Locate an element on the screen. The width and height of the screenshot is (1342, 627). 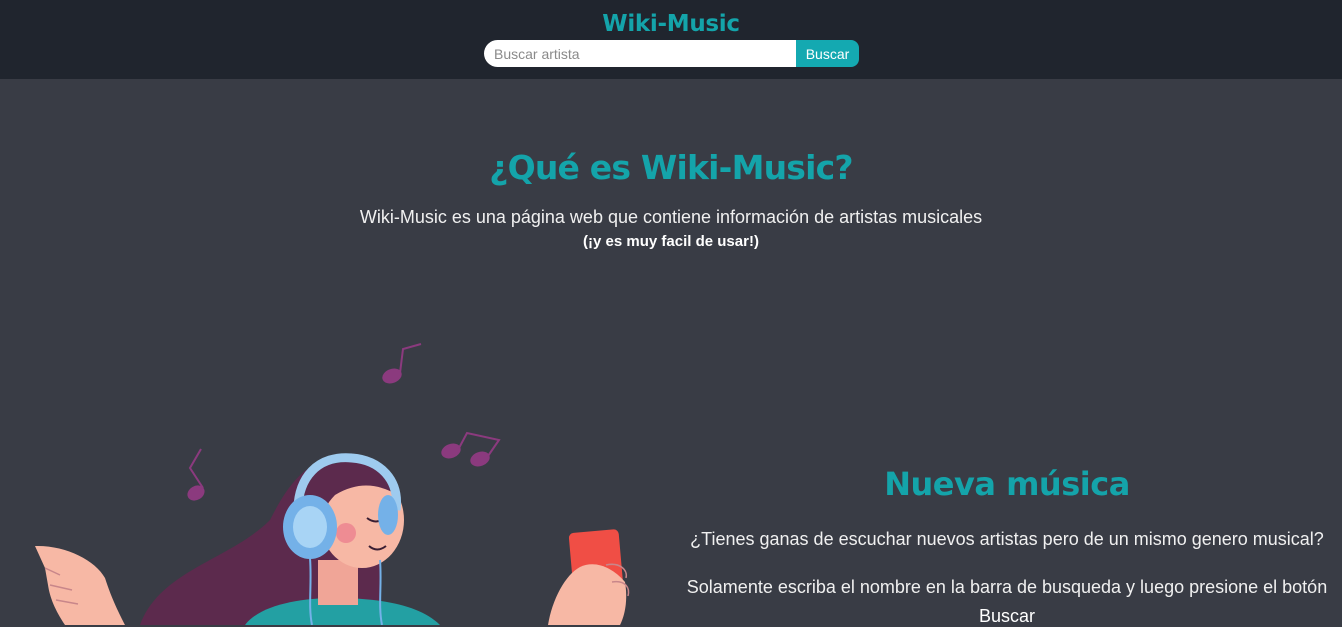
about-title: ¿Qué es Wiki-Music? is located at coordinates (671, 167).